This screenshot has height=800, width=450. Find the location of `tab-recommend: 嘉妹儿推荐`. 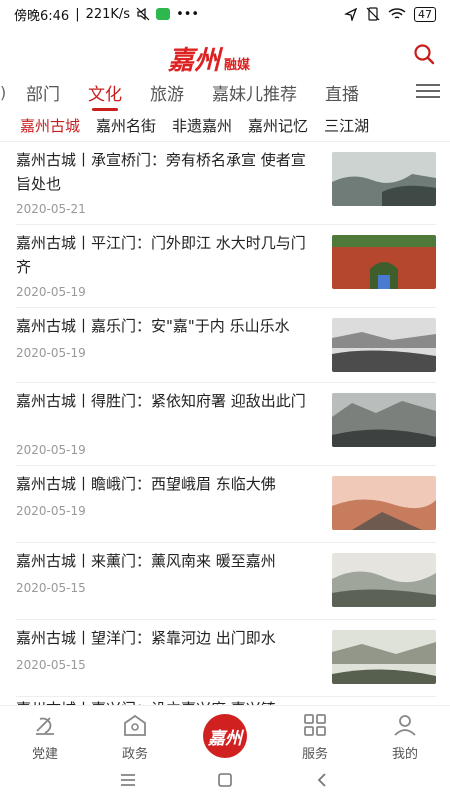

tab-recommend: 嘉妹儿推荐 is located at coordinates (254, 92).